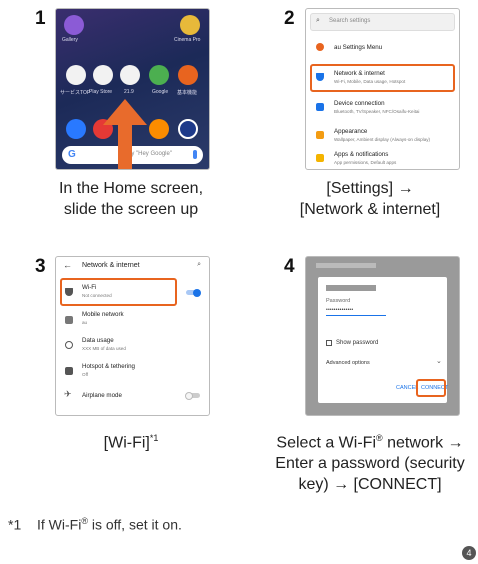 Image resolution: width=478 pixels, height=564 pixels. I want to click on caption-step-2: [Settings] → [Network & internet], so click(370, 199).